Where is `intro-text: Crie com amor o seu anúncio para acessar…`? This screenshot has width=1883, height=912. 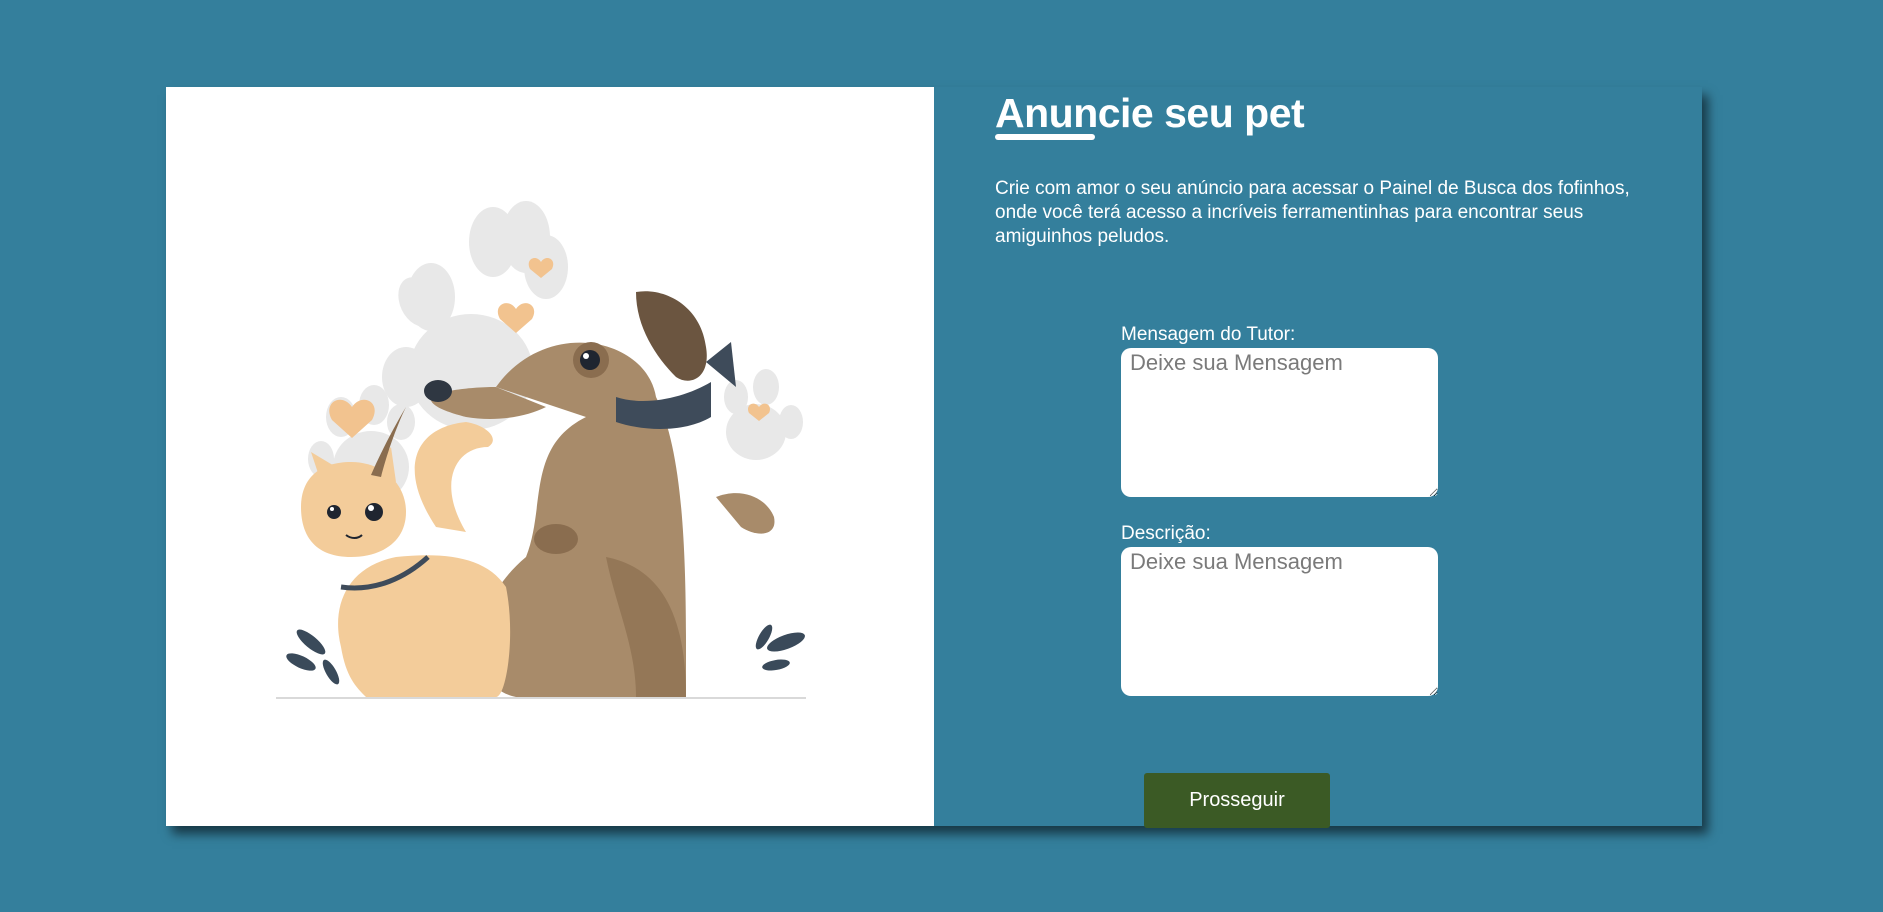 intro-text: Crie com amor o seu anúncio para acessar… is located at coordinates (1312, 212).